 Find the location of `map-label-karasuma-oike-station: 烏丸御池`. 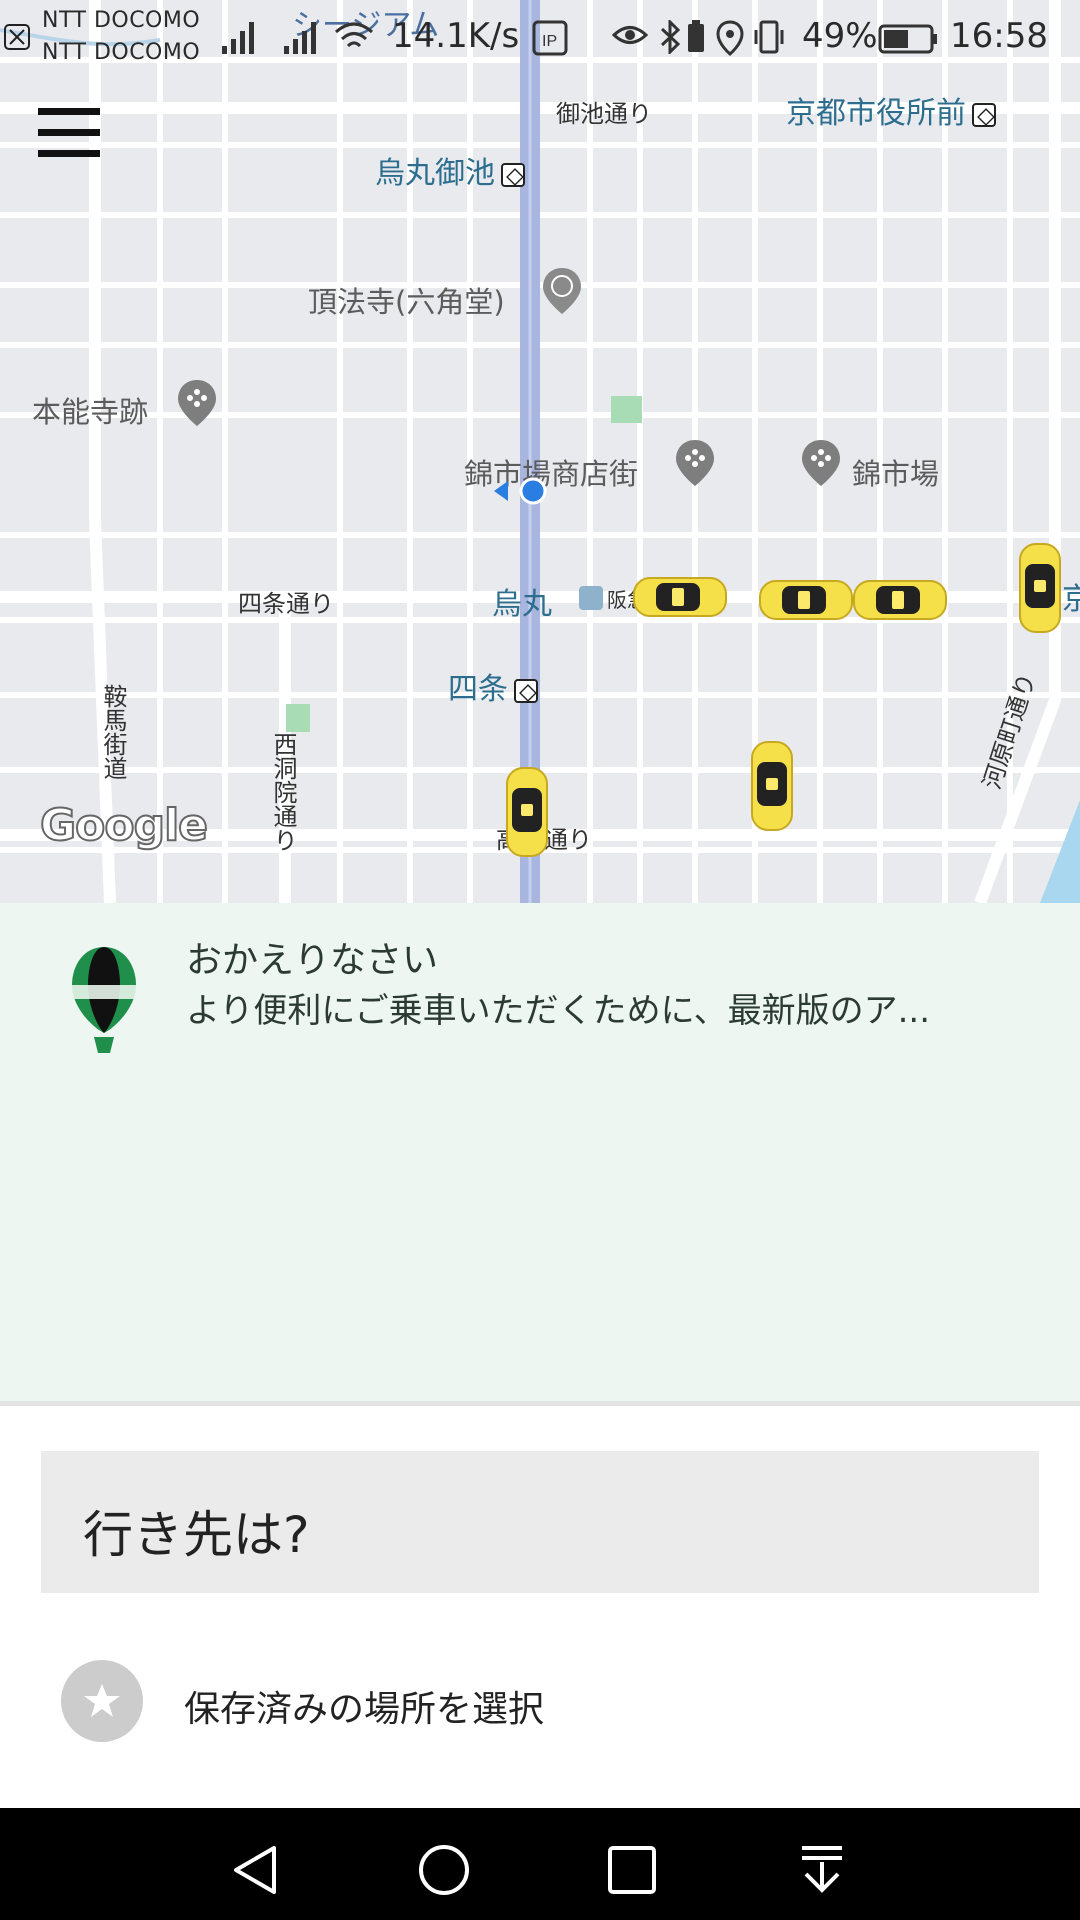

map-label-karasuma-oike-station: 烏丸御池 is located at coordinates (450, 170).